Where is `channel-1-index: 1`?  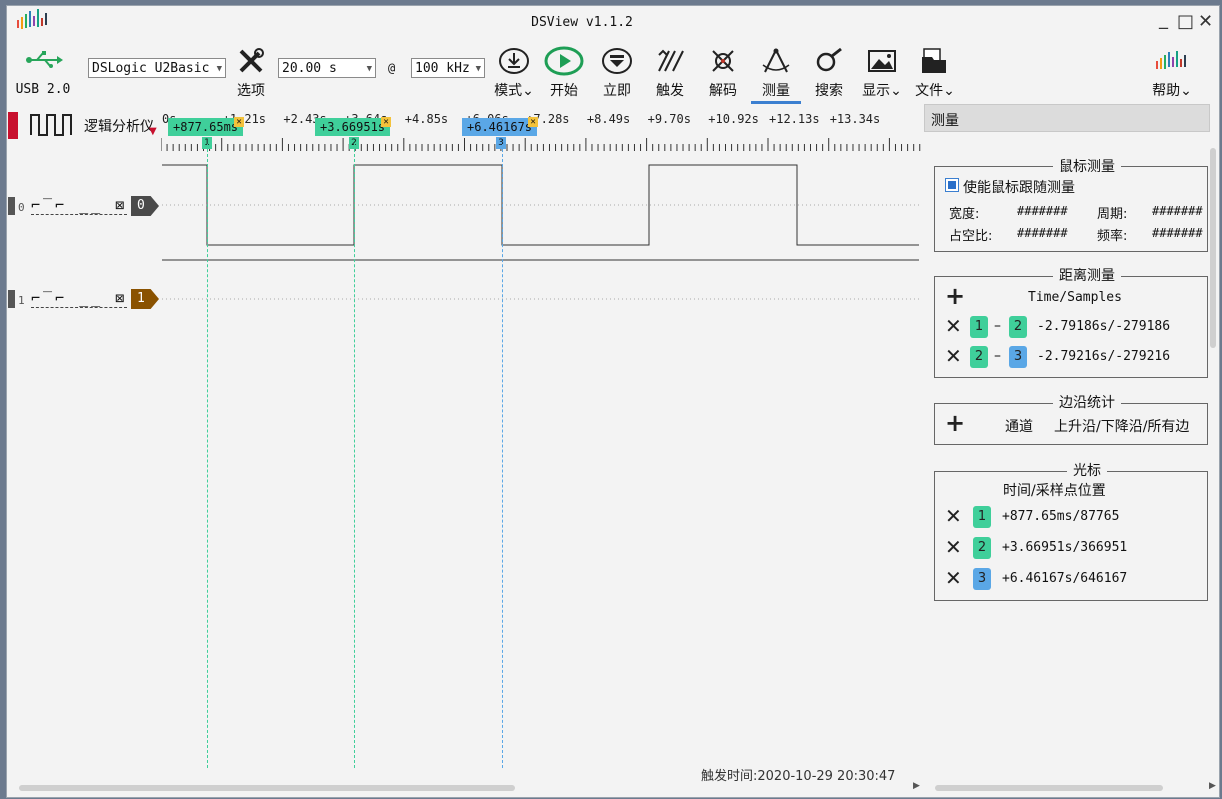
channel-1-index: 1 is located at coordinates (21, 300).